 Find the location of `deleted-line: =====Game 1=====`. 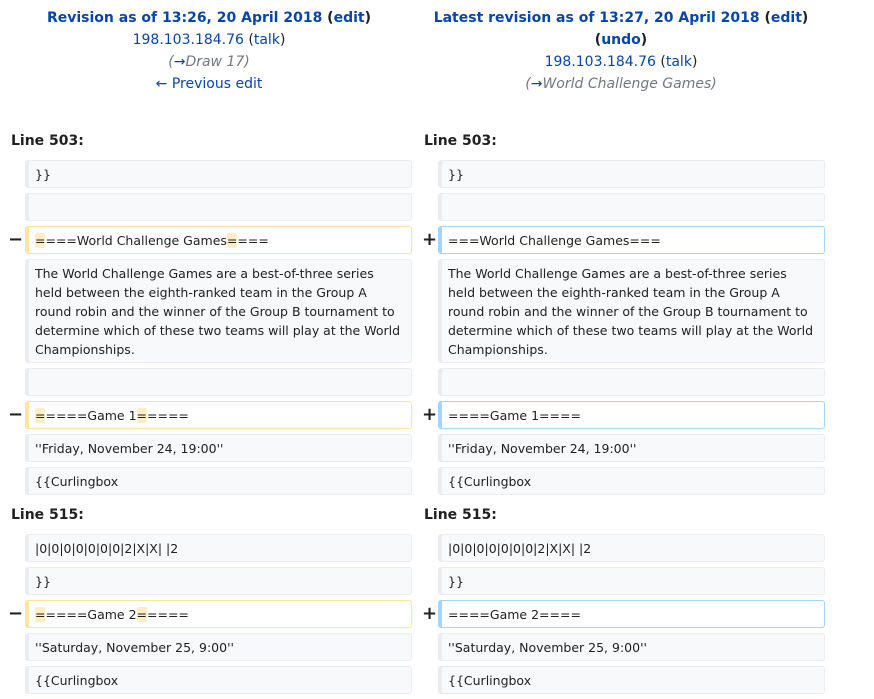

deleted-line: =====Game 1===== is located at coordinates (218, 415).